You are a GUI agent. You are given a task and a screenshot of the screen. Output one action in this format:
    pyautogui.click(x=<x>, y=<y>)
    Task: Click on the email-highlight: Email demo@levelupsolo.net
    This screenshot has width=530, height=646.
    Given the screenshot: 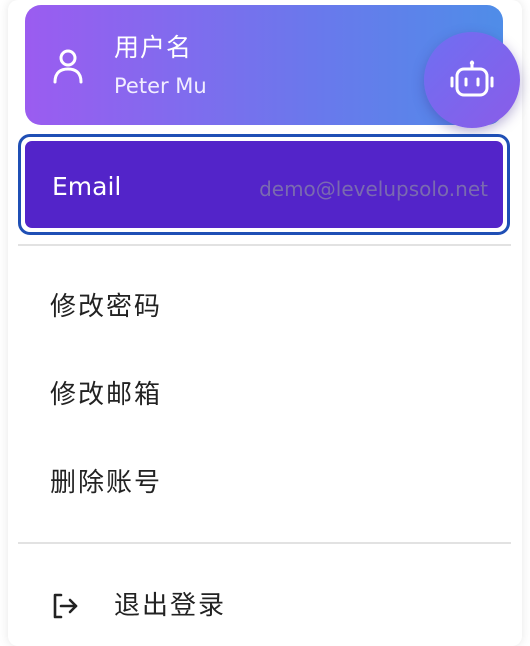 What is the action you would take?
    pyautogui.click(x=264, y=184)
    